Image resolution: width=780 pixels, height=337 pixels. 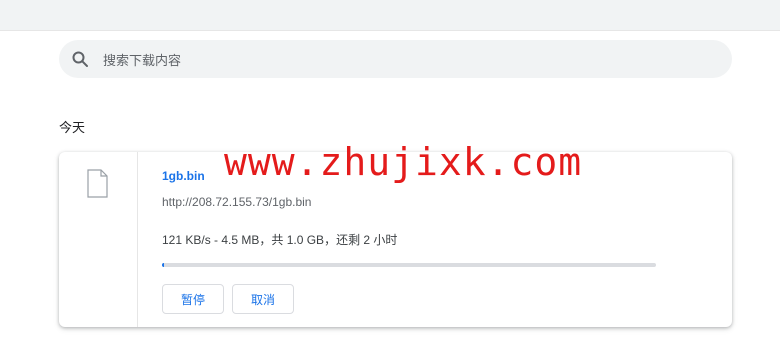 What do you see at coordinates (72, 127) in the screenshot?
I see `date-heading: 今天` at bounding box center [72, 127].